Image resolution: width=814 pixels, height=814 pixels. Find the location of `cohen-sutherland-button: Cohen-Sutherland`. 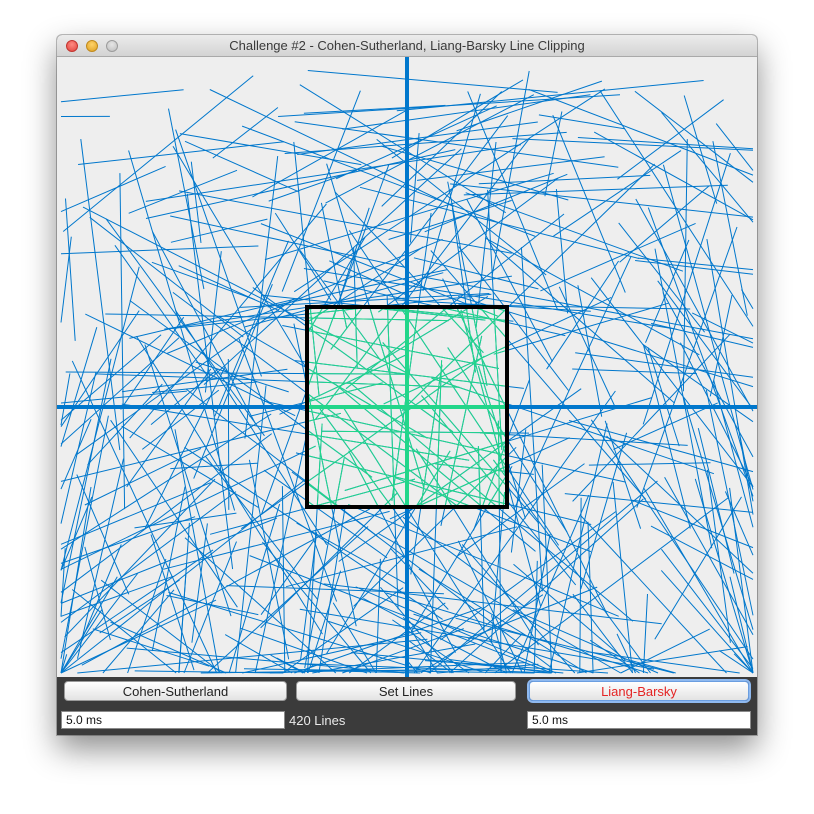

cohen-sutherland-button: Cohen-Sutherland is located at coordinates (175, 691).